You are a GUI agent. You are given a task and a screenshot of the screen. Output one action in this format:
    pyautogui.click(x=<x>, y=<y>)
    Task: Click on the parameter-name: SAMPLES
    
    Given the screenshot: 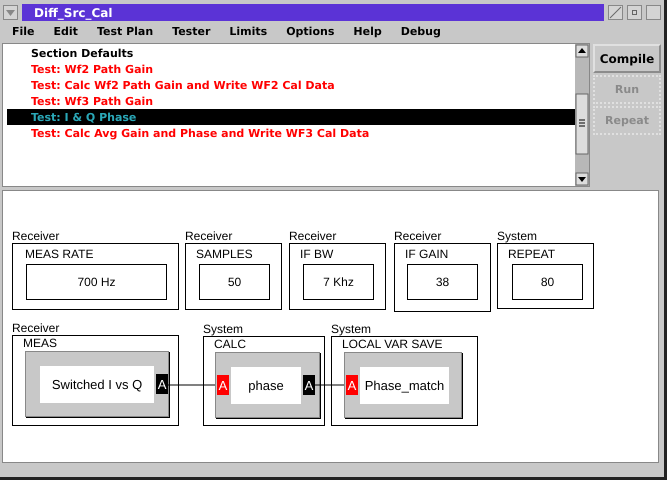 What is the action you would take?
    pyautogui.click(x=225, y=254)
    